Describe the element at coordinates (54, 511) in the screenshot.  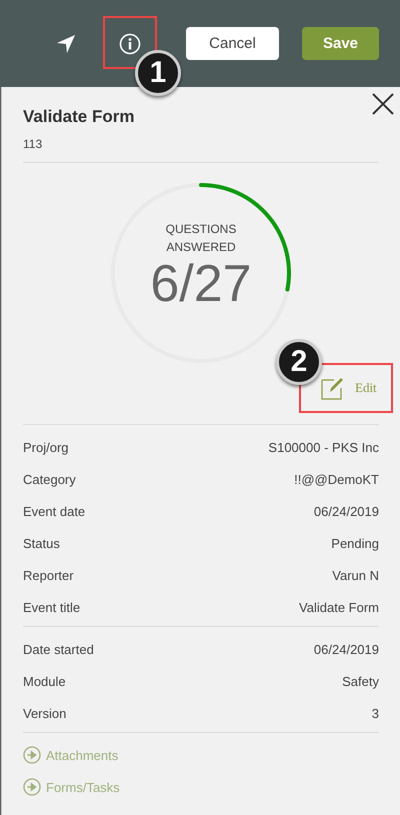
I see `field-label: Event date` at that location.